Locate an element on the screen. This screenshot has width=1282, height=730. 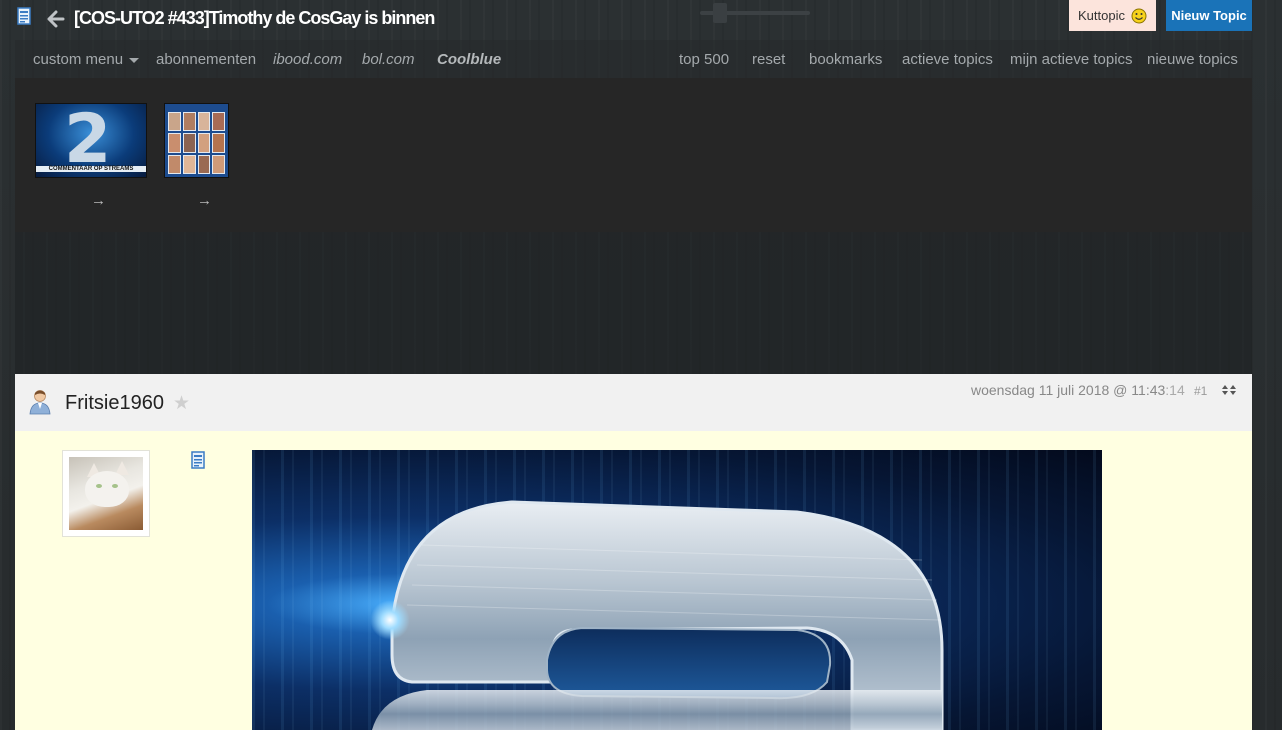
nav-custom-menu-label: custom menu is located at coordinates (78, 59).